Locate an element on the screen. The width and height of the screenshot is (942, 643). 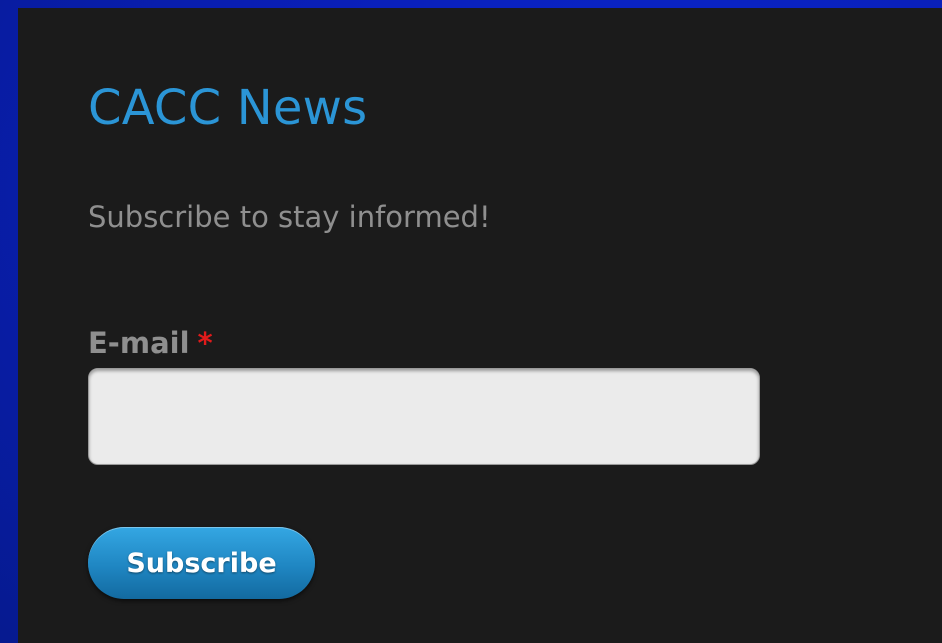
required-marker: * is located at coordinates (205, 343).